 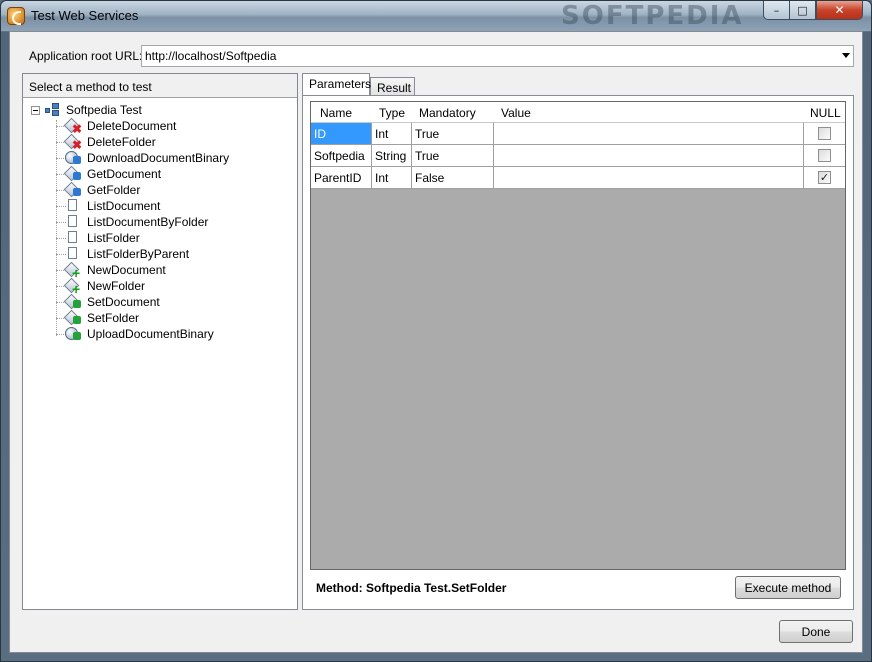 What do you see at coordinates (132, 126) in the screenshot?
I see `tree-item-label: DeleteDocument` at bounding box center [132, 126].